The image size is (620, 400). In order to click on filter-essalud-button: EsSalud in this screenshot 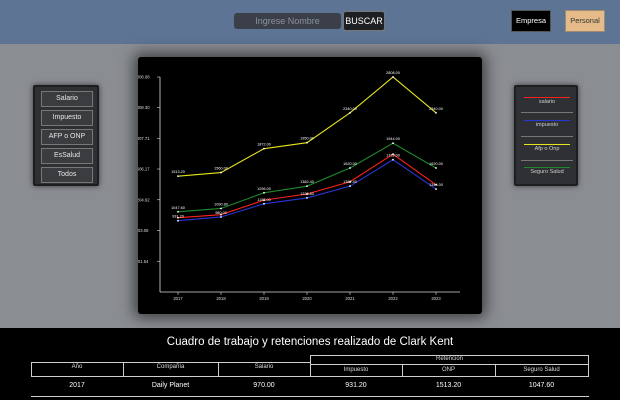, I will do `click(67, 156)`.